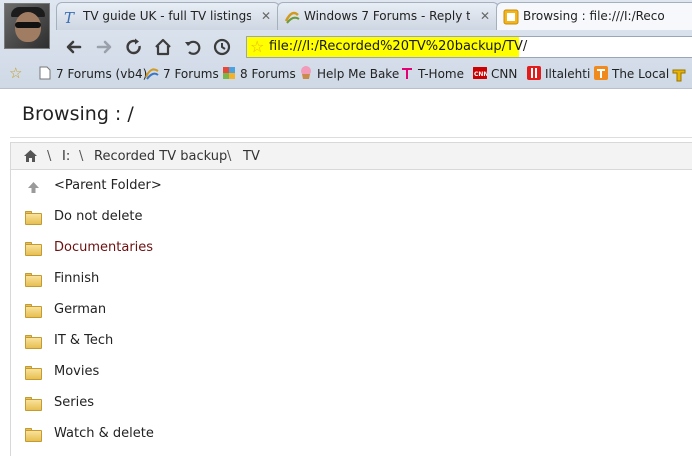 The width and height of the screenshot is (692, 456). What do you see at coordinates (77, 371) in the screenshot?
I see `folder-name: Movies` at bounding box center [77, 371].